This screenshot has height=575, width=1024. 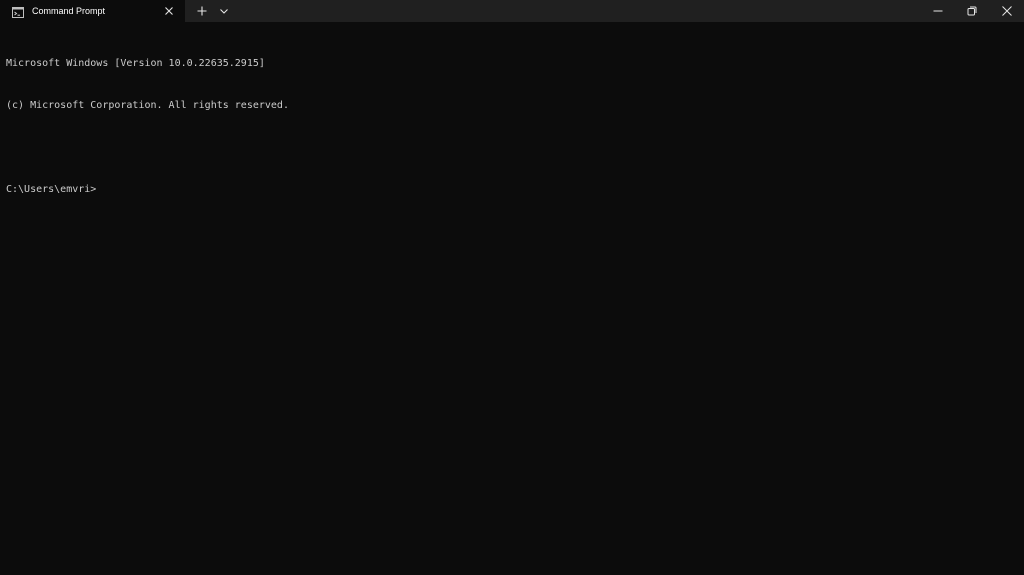 What do you see at coordinates (69, 11) in the screenshot?
I see `tab-title: Command Prompt` at bounding box center [69, 11].